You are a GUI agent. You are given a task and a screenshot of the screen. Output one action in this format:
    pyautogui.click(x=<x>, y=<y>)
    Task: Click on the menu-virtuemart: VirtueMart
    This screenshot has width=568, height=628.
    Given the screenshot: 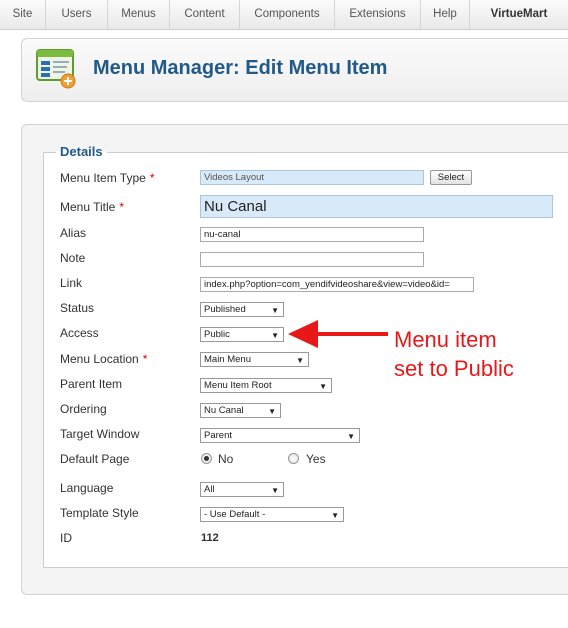 What is the action you would take?
    pyautogui.click(x=519, y=14)
    